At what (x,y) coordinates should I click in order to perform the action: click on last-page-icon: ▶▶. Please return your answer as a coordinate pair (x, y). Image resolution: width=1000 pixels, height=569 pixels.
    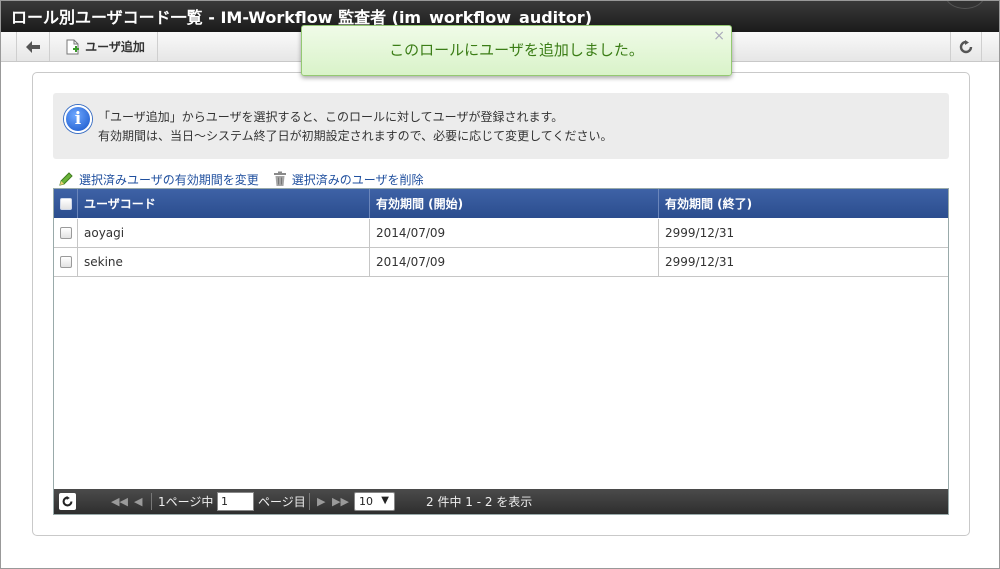
    Looking at the image, I should click on (340, 501).